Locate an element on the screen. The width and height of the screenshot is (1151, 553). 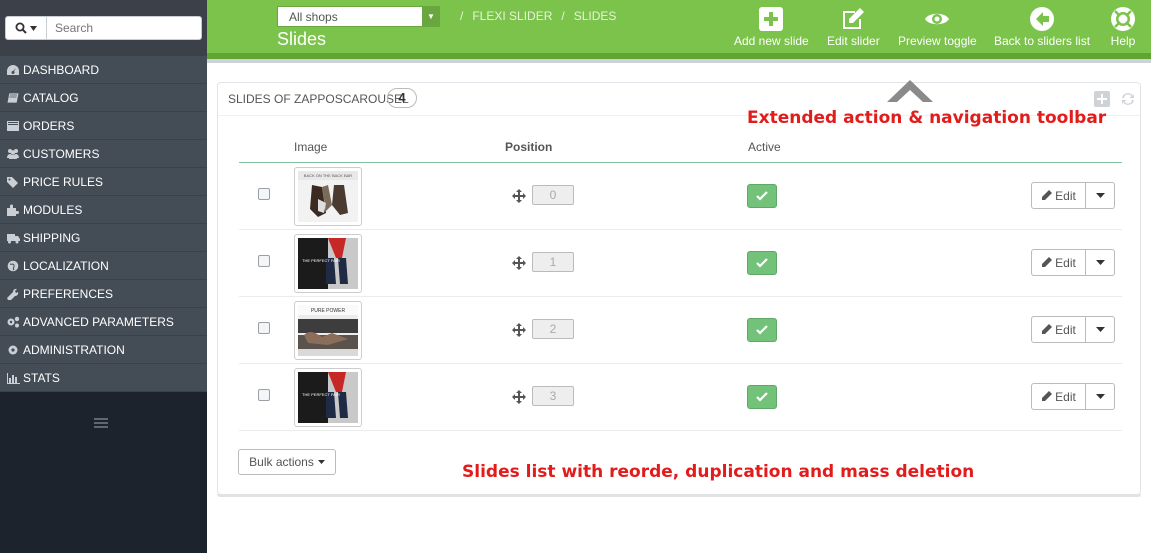
cogs-icon is located at coordinates (13, 321).